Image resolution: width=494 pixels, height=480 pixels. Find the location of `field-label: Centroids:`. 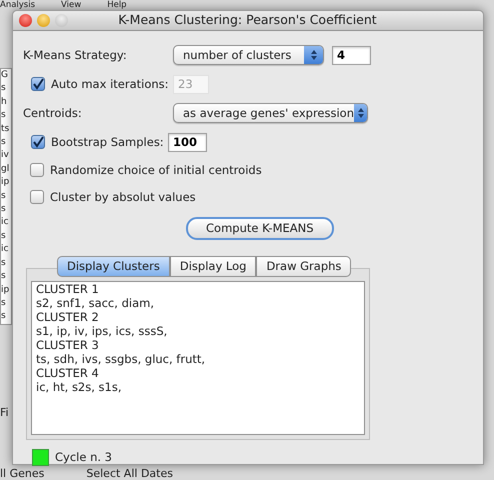

field-label: Centroids: is located at coordinates (53, 113).